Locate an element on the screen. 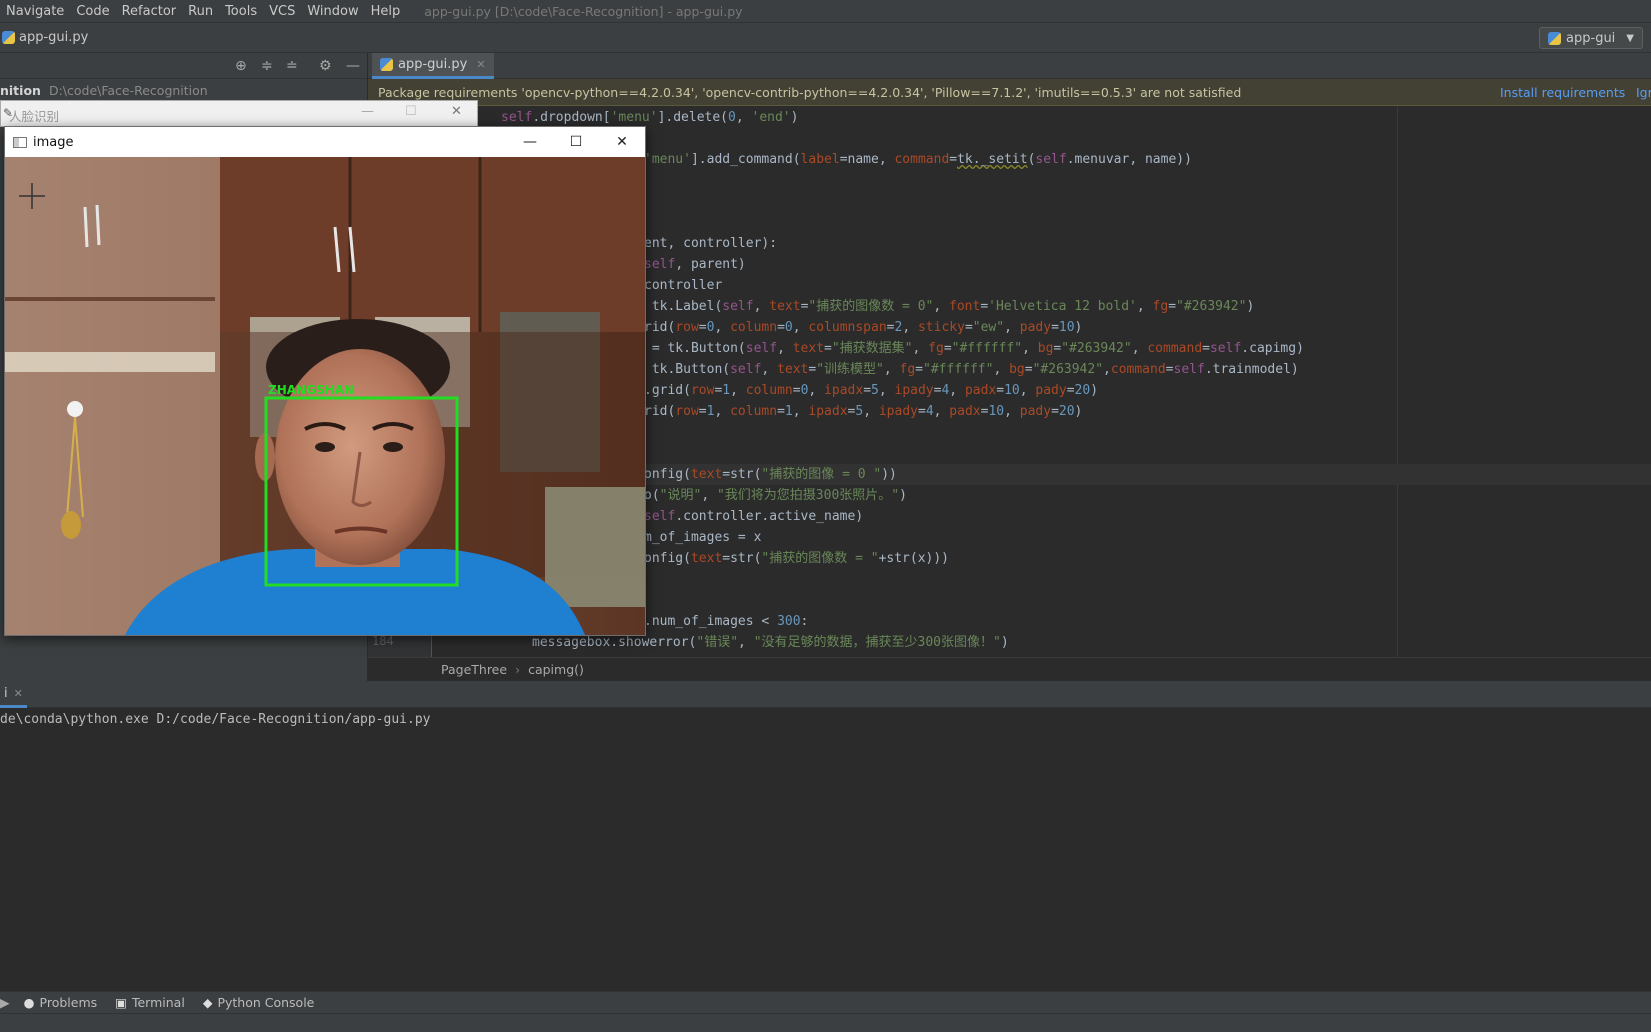 This screenshot has width=1651, height=1032. run-tool-icon: ▶ is located at coordinates (5, 1002).